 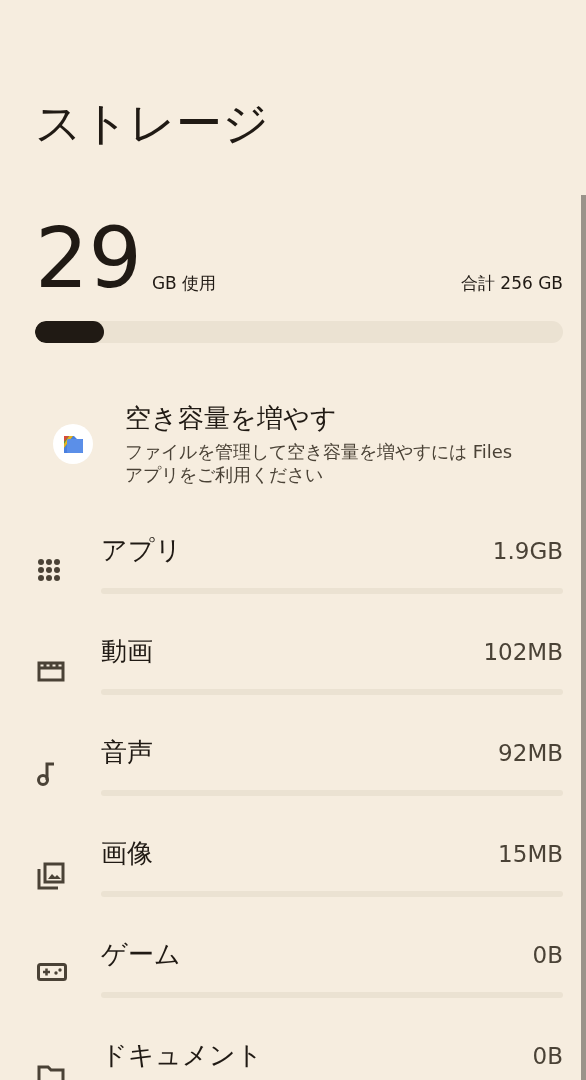 What do you see at coordinates (88, 259) in the screenshot?
I see `used-amount: 29` at bounding box center [88, 259].